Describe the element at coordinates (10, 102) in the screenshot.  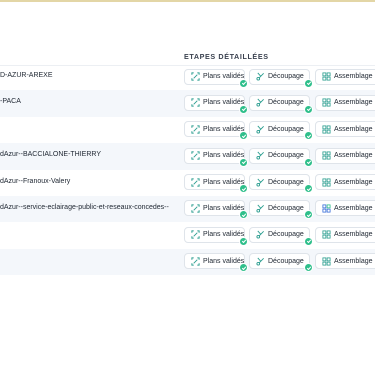
I see `row-project-name: -PACA` at that location.